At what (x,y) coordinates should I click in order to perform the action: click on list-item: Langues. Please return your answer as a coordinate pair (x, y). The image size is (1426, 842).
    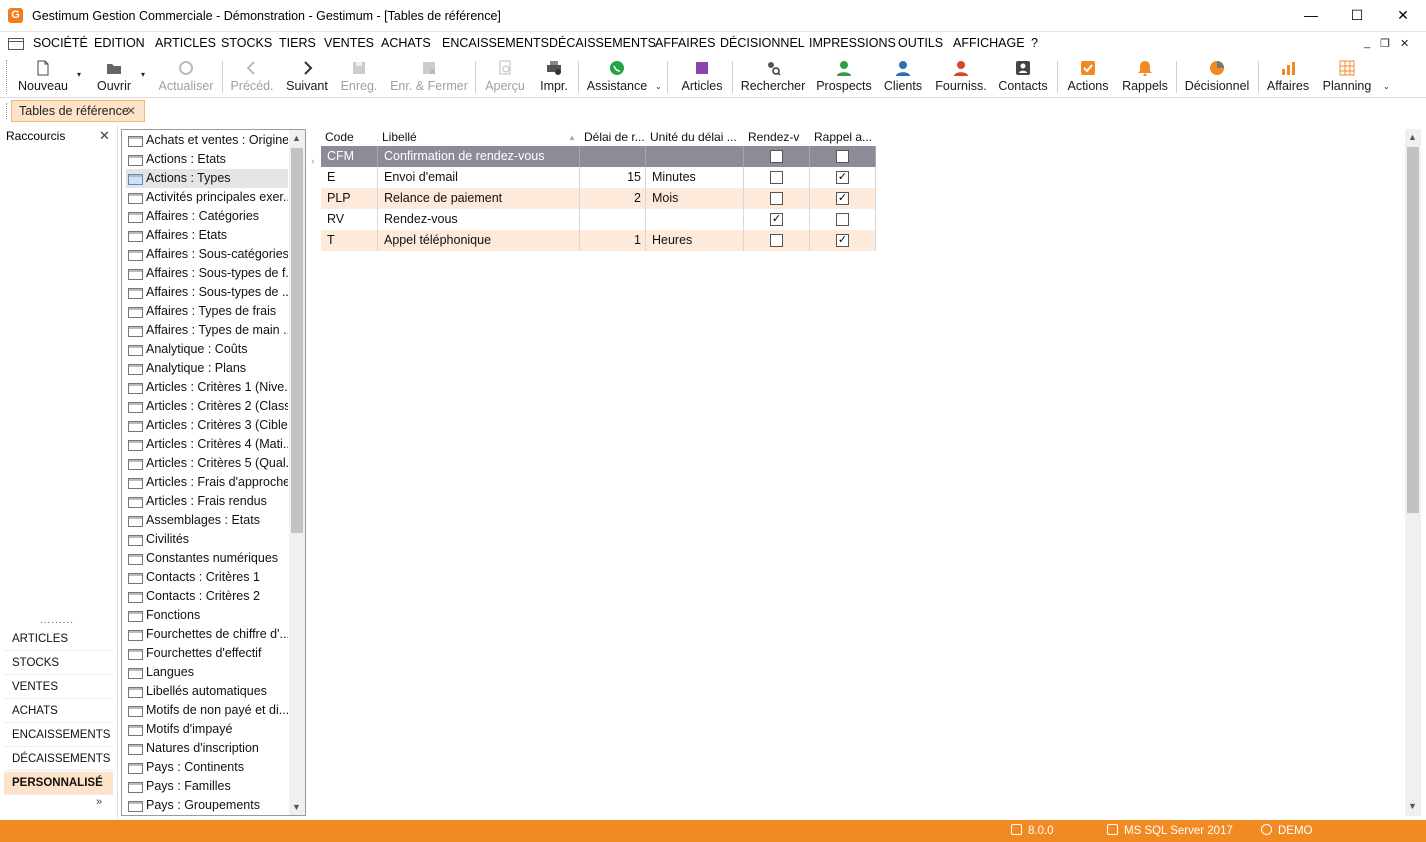
    Looking at the image, I should click on (207, 672).